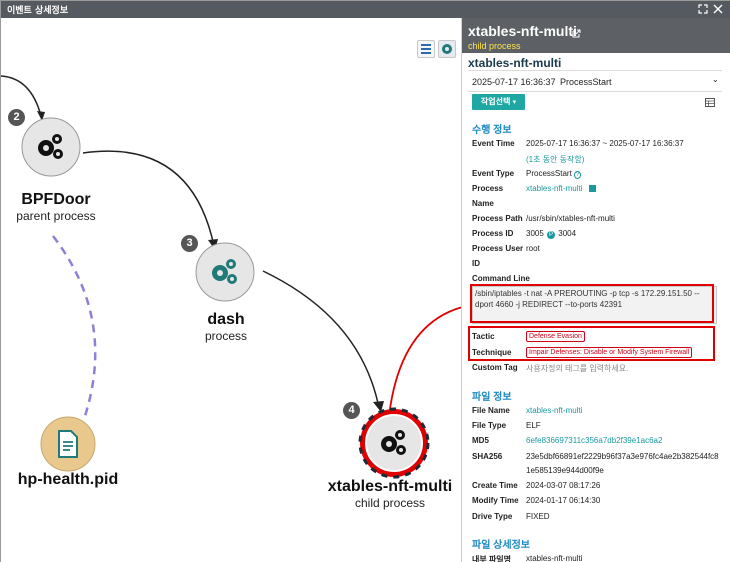 The height and width of the screenshot is (562, 730). I want to click on node-role: child process, so click(390, 503).